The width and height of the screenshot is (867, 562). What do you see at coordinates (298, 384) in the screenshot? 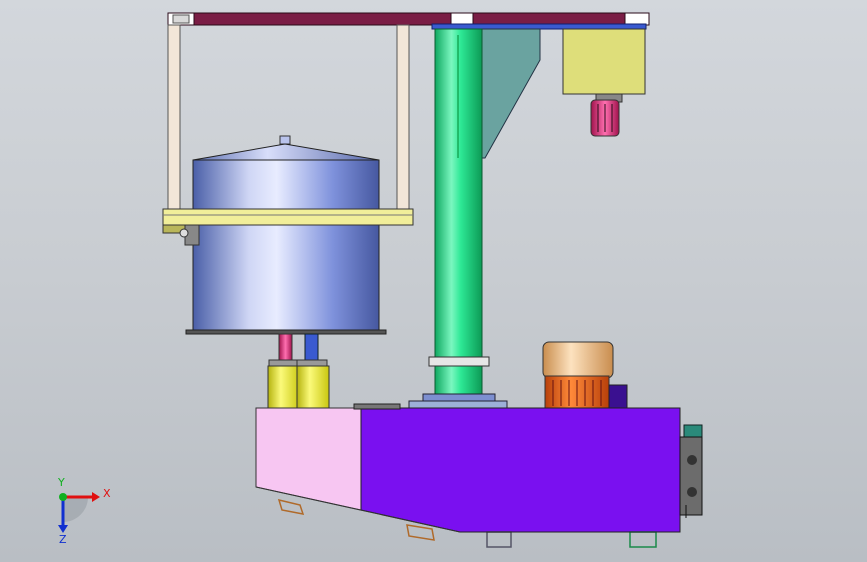
I see `hydraulic-cylinders` at bounding box center [298, 384].